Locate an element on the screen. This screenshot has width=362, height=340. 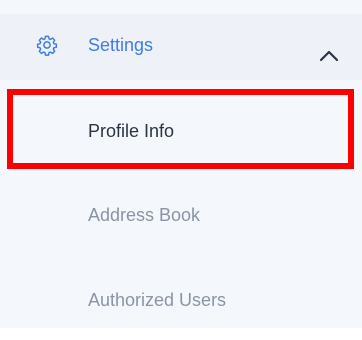
chevron-up-icon is located at coordinates (329, 56).